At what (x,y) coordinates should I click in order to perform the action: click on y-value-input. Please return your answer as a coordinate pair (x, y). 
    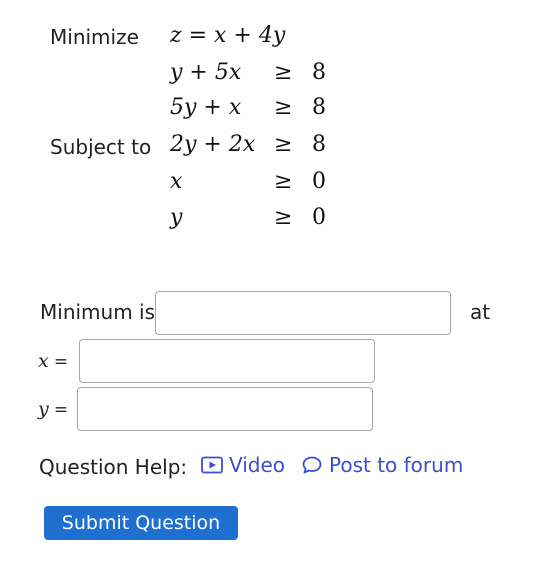
    Looking at the image, I should click on (225, 409).